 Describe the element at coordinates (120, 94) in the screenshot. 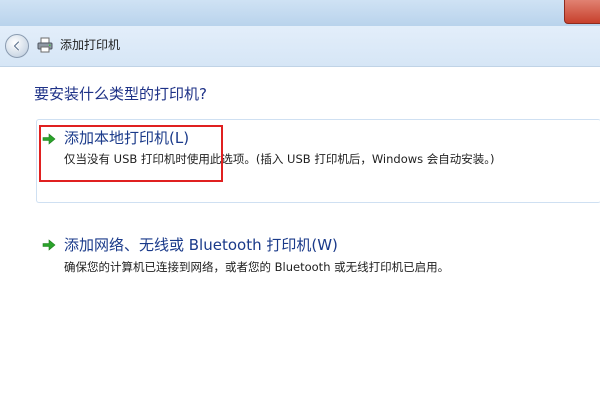

I see `page-question: 要安装什么类型的打印机?` at that location.